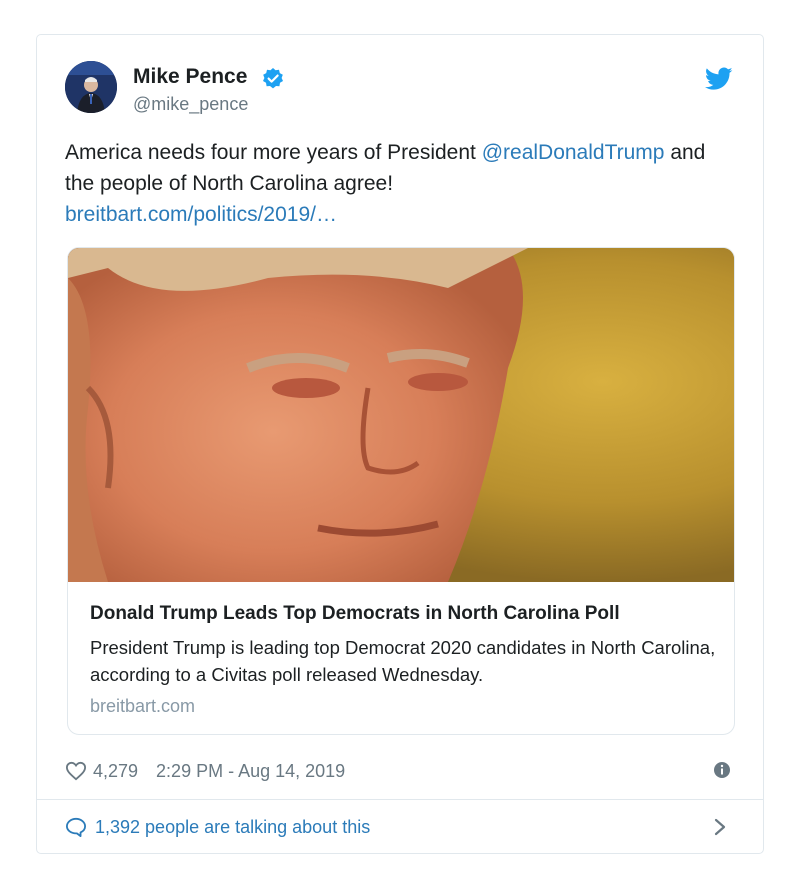  Describe the element at coordinates (143, 706) in the screenshot. I see `preview-domain: breitbart.com` at that location.